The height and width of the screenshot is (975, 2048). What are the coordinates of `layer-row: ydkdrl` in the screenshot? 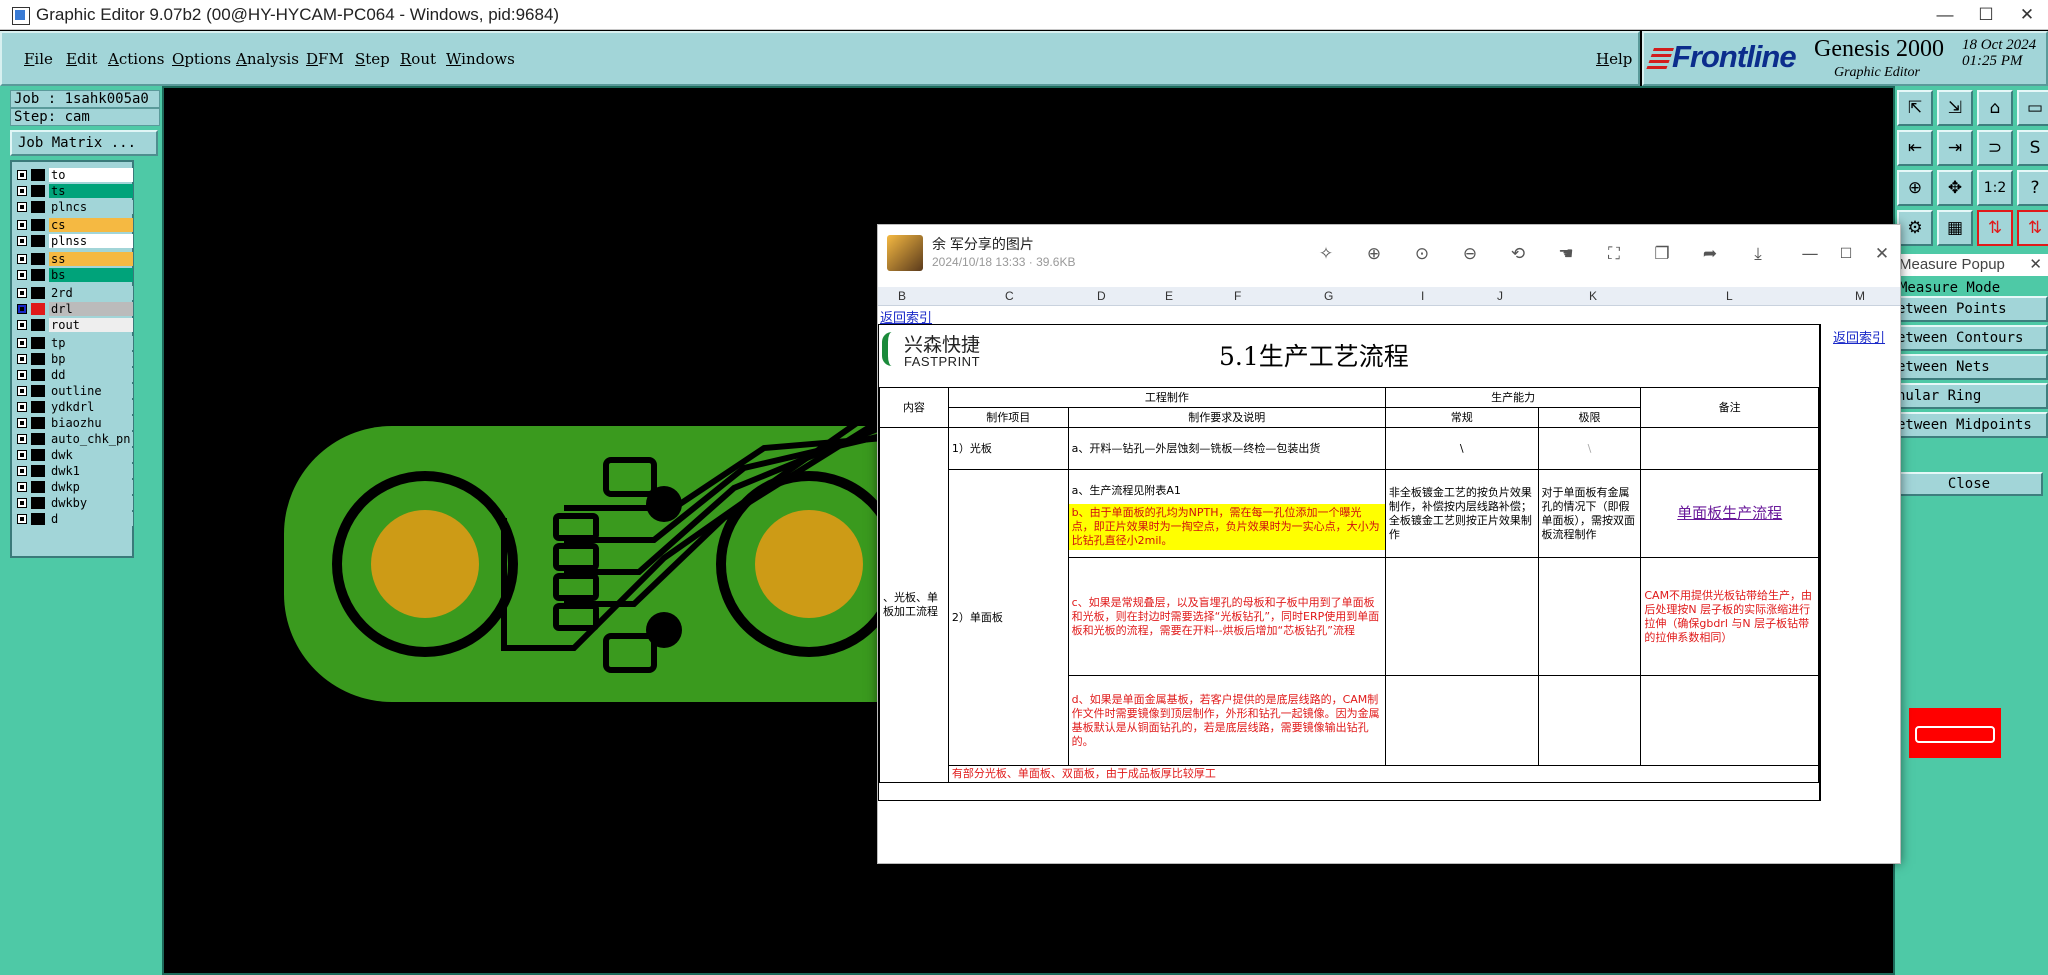 It's located at (74, 407).